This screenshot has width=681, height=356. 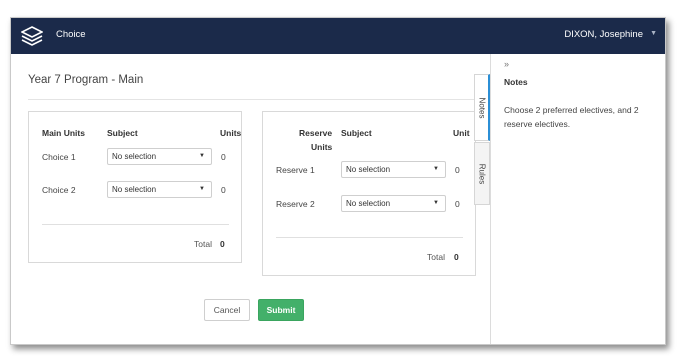 What do you see at coordinates (457, 170) in the screenshot?
I see `reserve-1-units: 0` at bounding box center [457, 170].